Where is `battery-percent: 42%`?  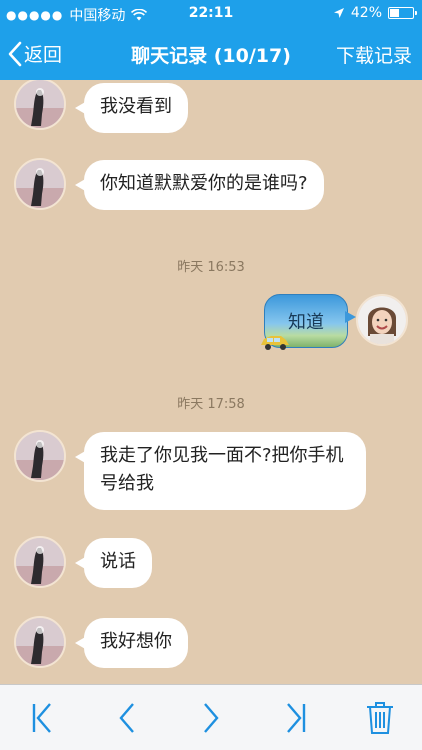 battery-percent: 42% is located at coordinates (366, 13).